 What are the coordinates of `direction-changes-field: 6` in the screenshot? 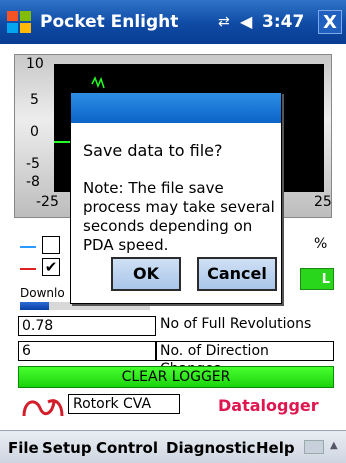 It's located at (87, 351).